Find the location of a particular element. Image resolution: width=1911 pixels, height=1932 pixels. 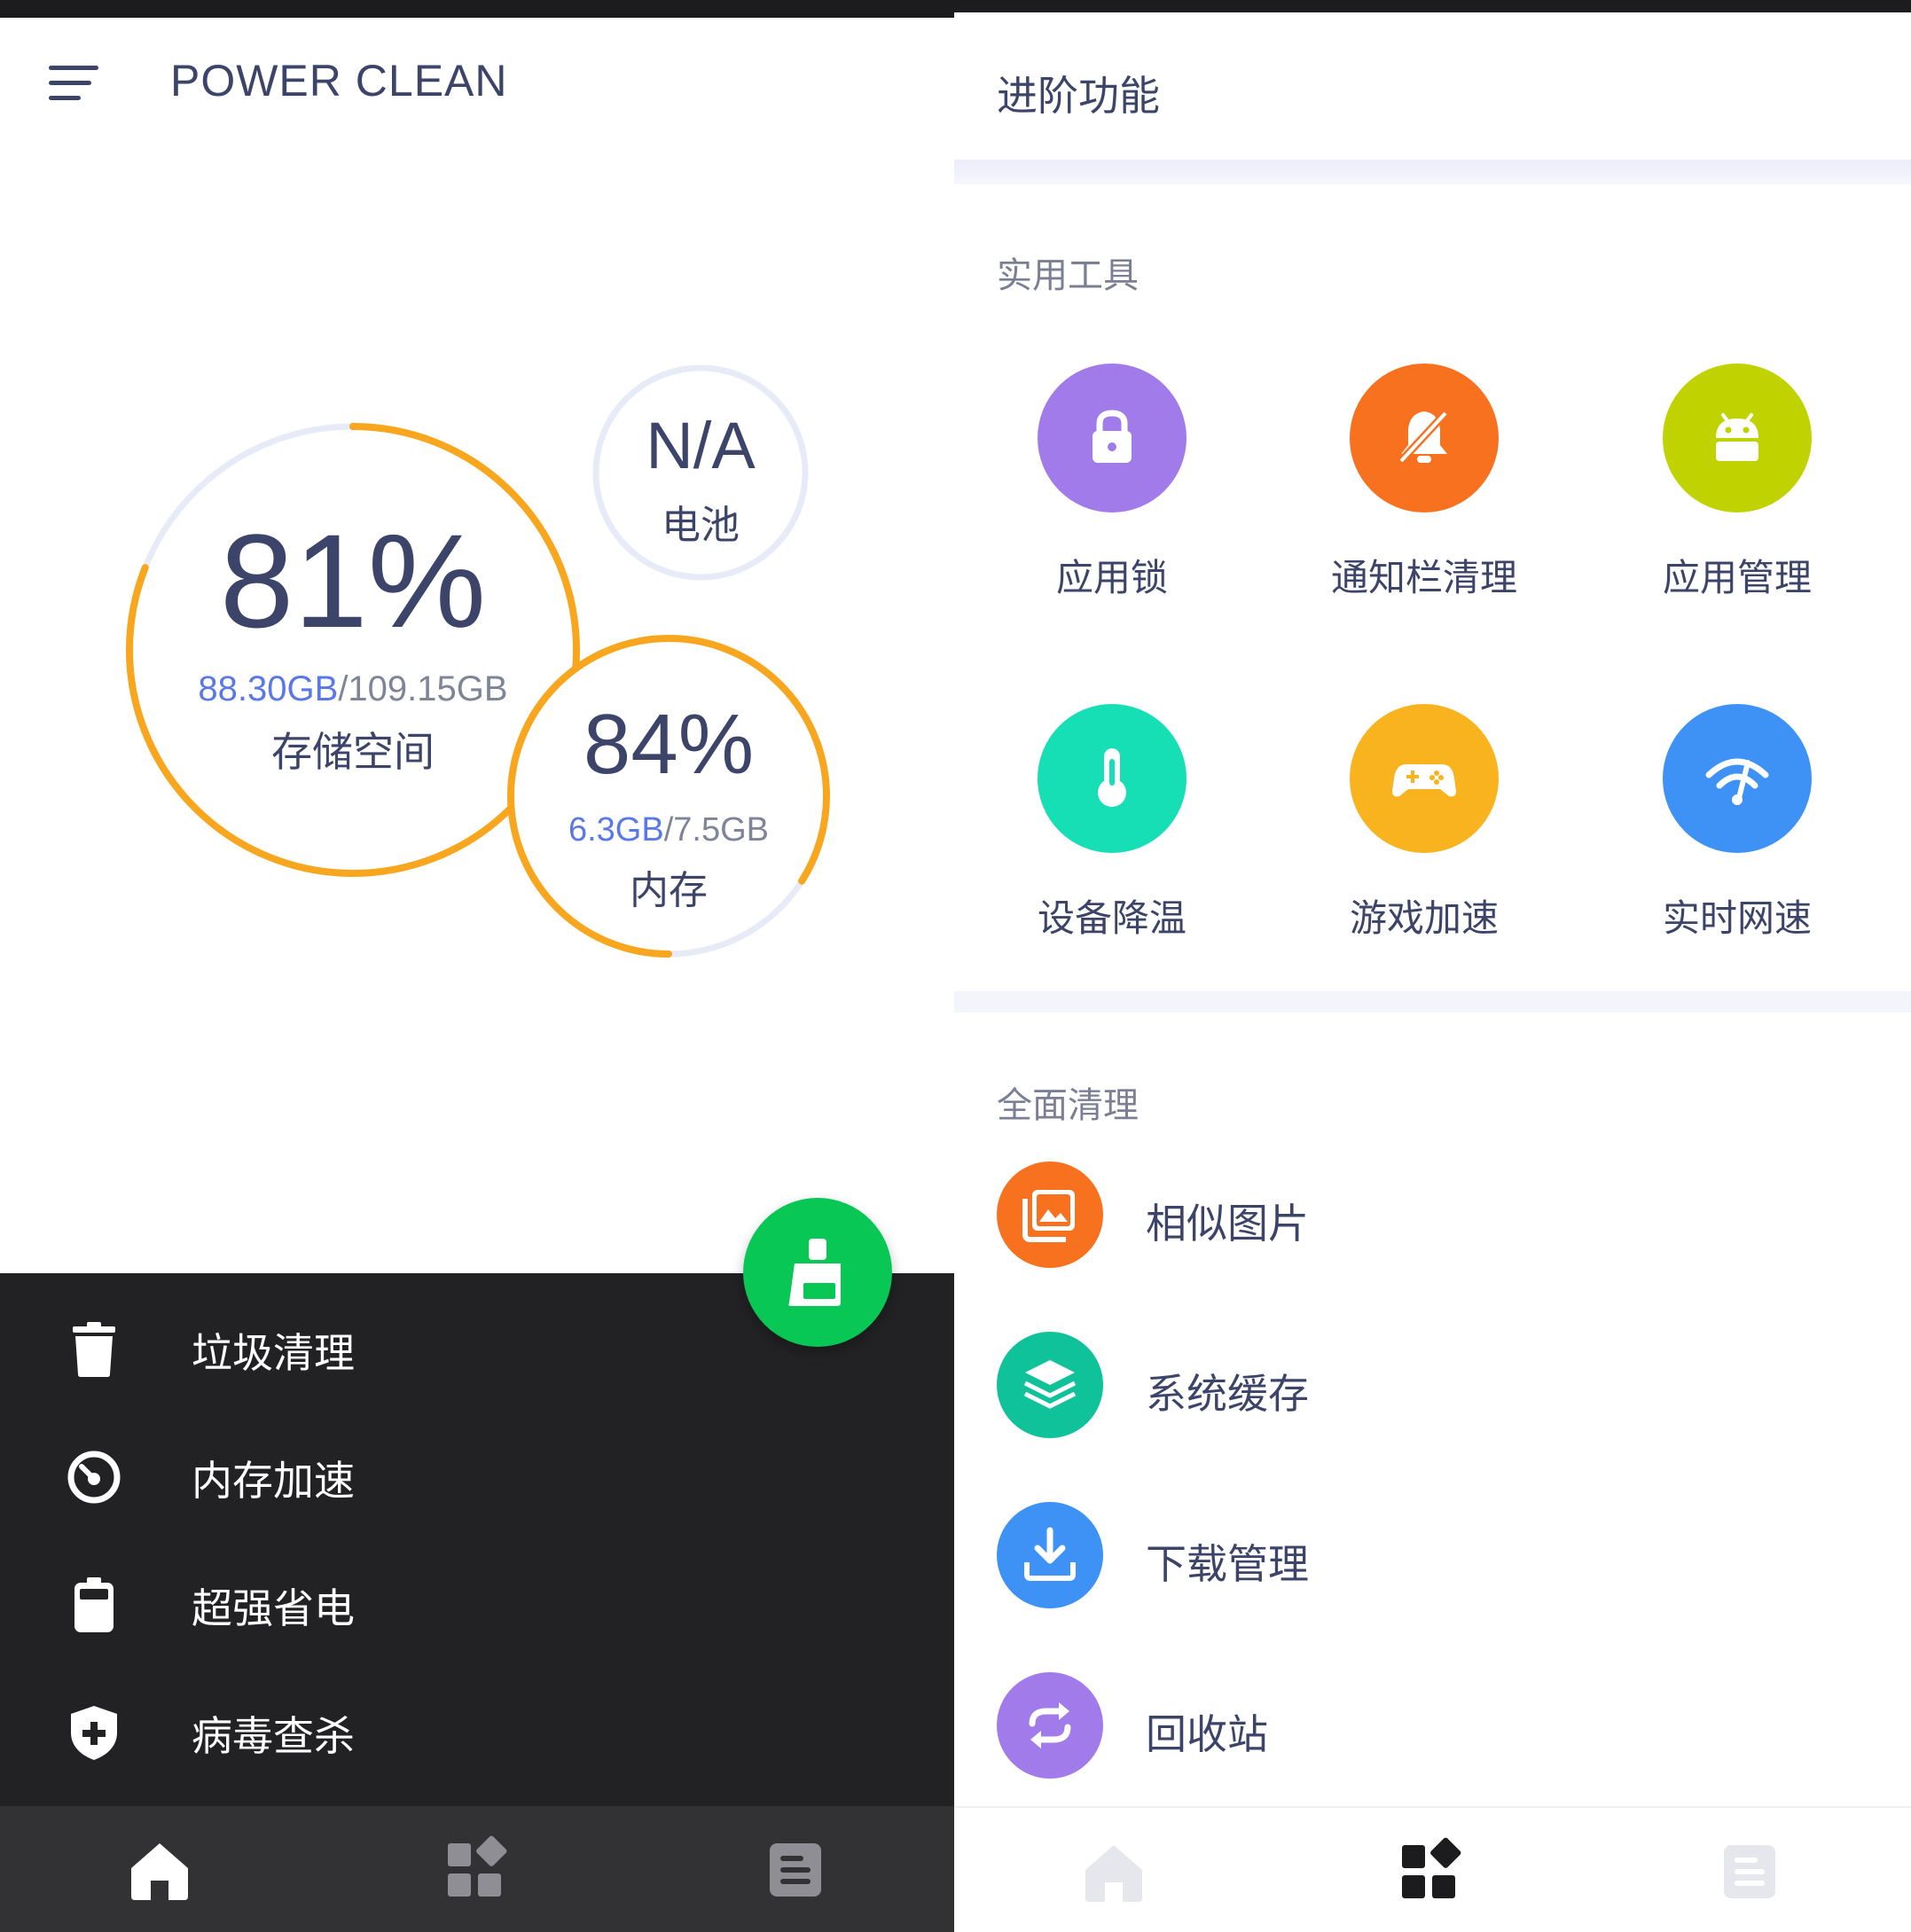

battery-icon is located at coordinates (94, 1604).